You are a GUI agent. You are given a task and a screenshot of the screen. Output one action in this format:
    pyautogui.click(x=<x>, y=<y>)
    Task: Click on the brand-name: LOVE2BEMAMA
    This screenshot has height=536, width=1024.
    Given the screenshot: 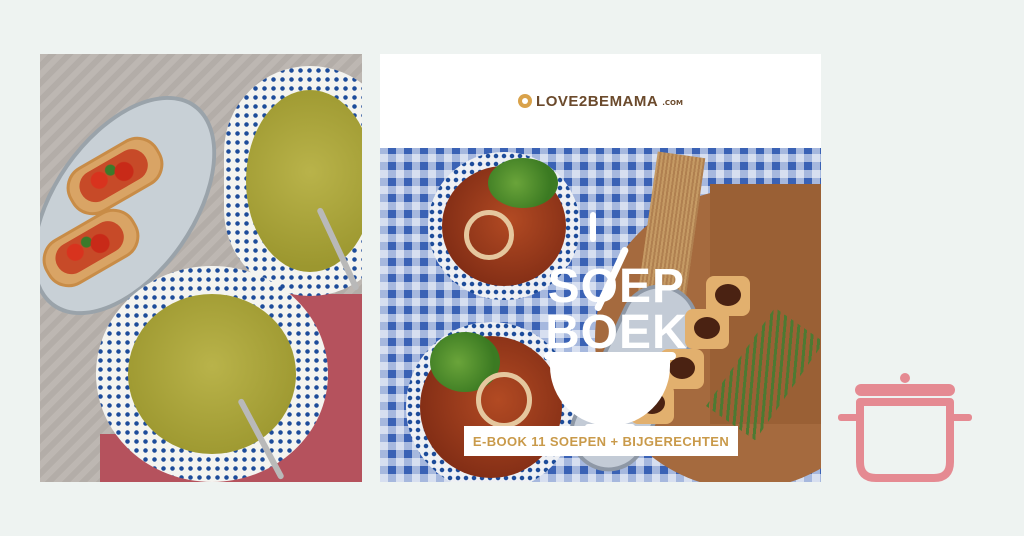 What is the action you would take?
    pyautogui.click(x=597, y=101)
    